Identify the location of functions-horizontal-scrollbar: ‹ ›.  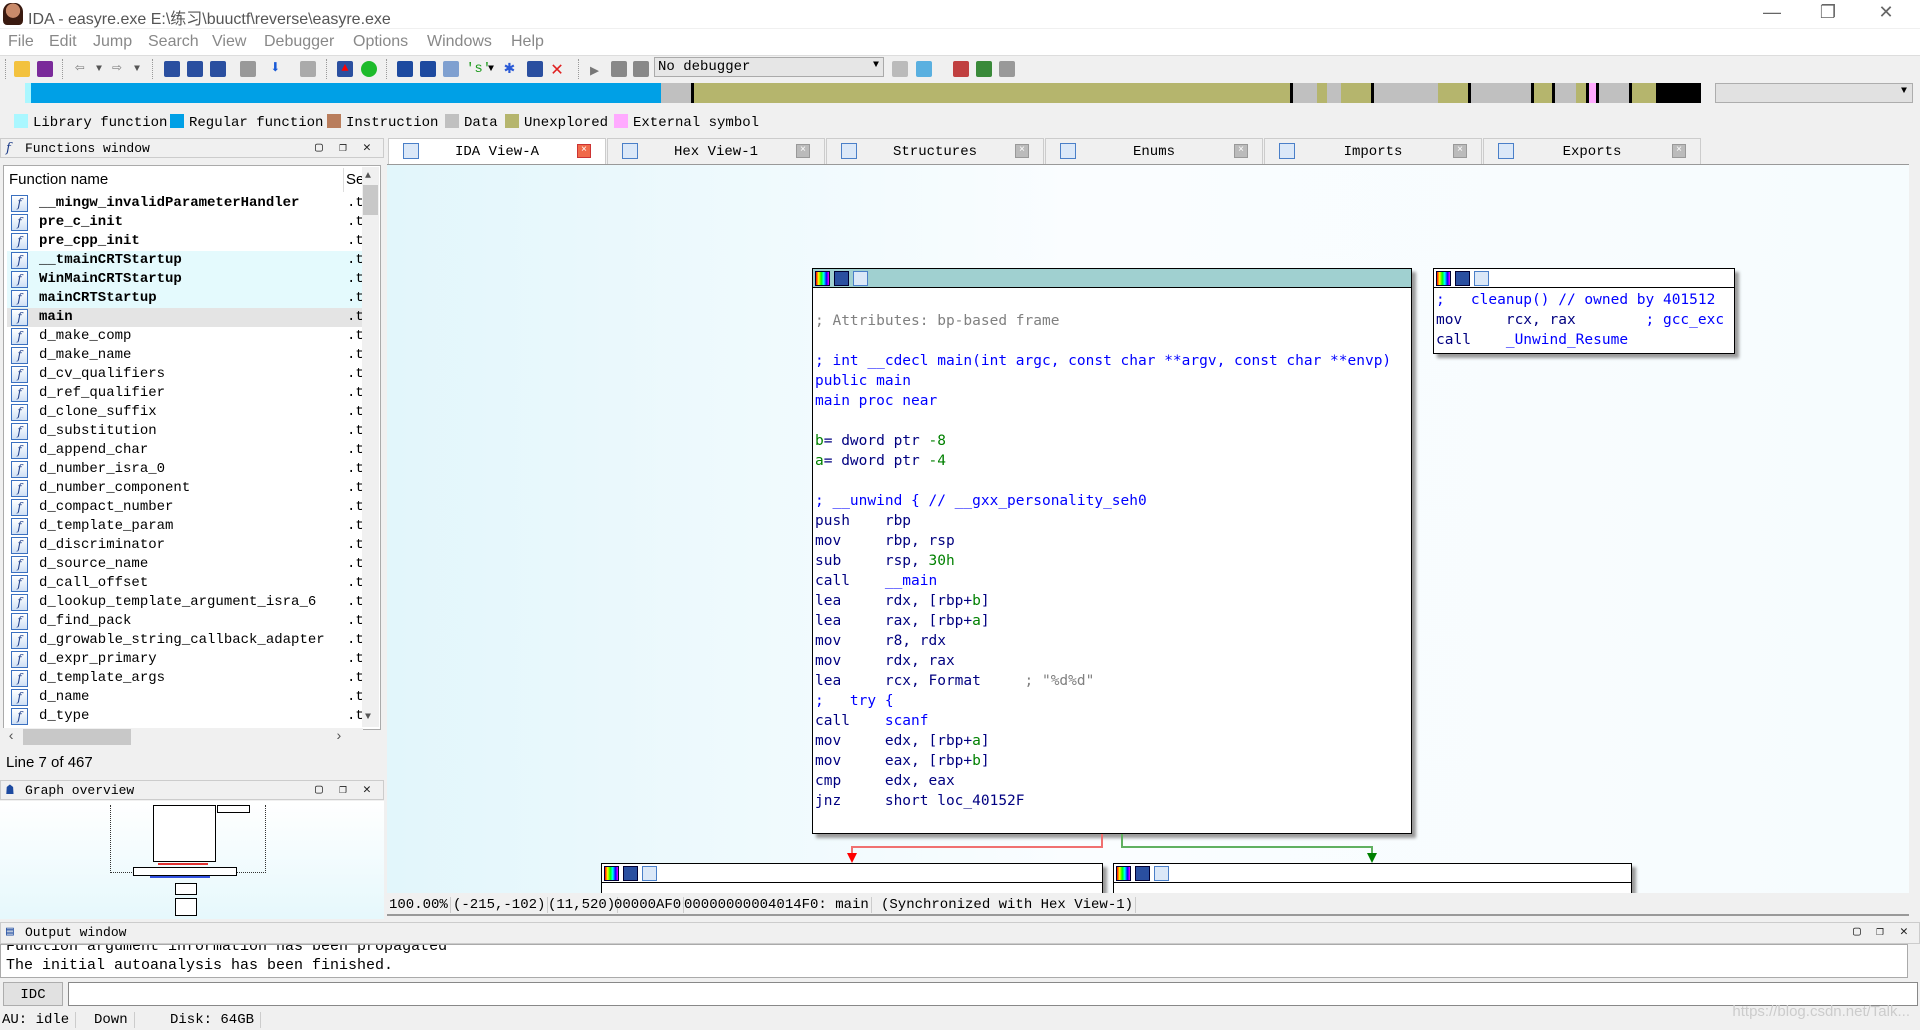
(183, 737).